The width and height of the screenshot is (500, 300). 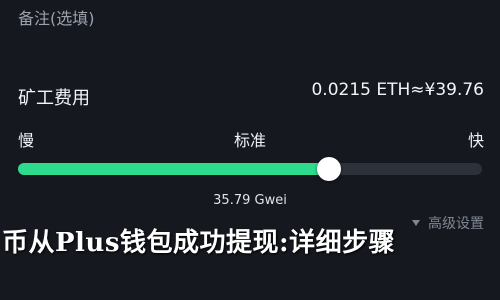 What do you see at coordinates (397, 90) in the screenshot?
I see `fee-value: 0.0215 ETH≈¥39.76` at bounding box center [397, 90].